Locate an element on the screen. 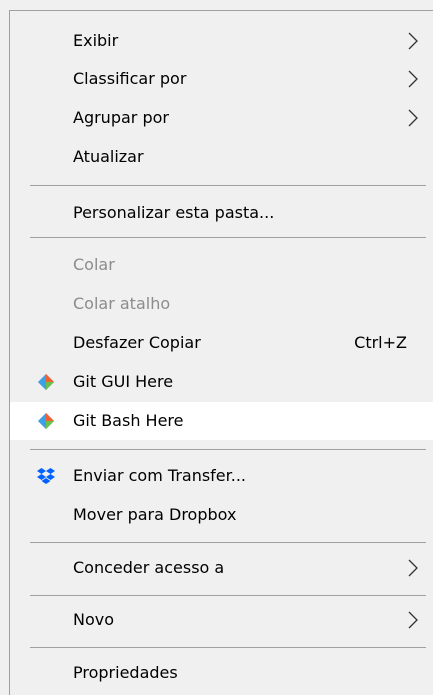 This screenshot has width=433, height=695. menu-item-label: Mover para Dropbox is located at coordinates (155, 514).